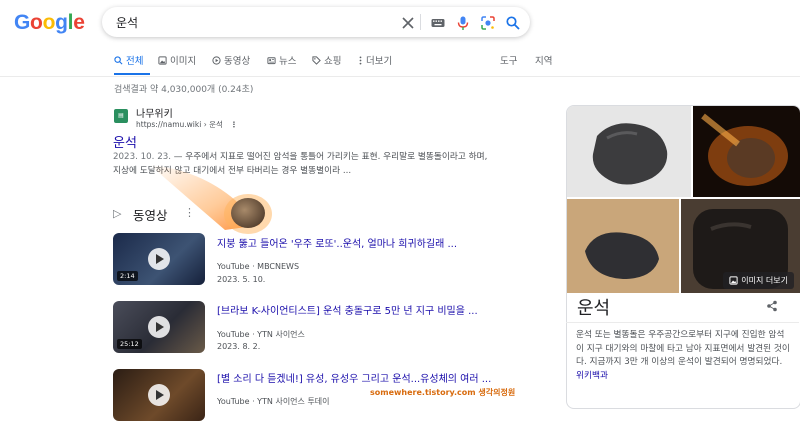  Describe the element at coordinates (333, 61) in the screenshot. I see `tab-label: 쇼핑` at that location.